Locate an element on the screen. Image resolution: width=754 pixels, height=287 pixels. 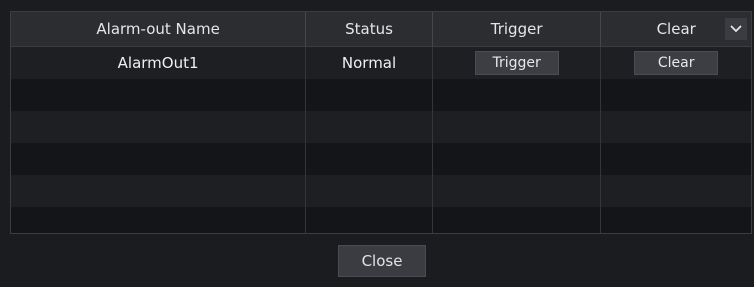
close-button: Close is located at coordinates (382, 261).